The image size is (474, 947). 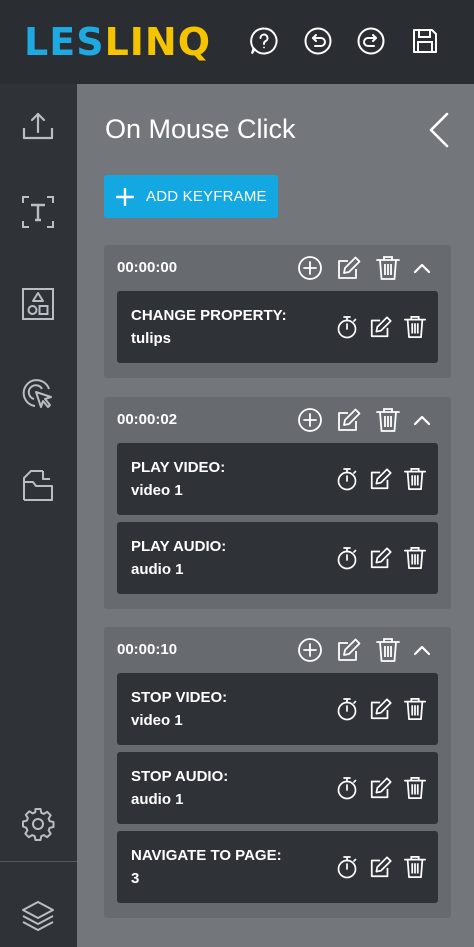 I want to click on action-item: PLAY AUDIO: audio 1, so click(x=277, y=558).